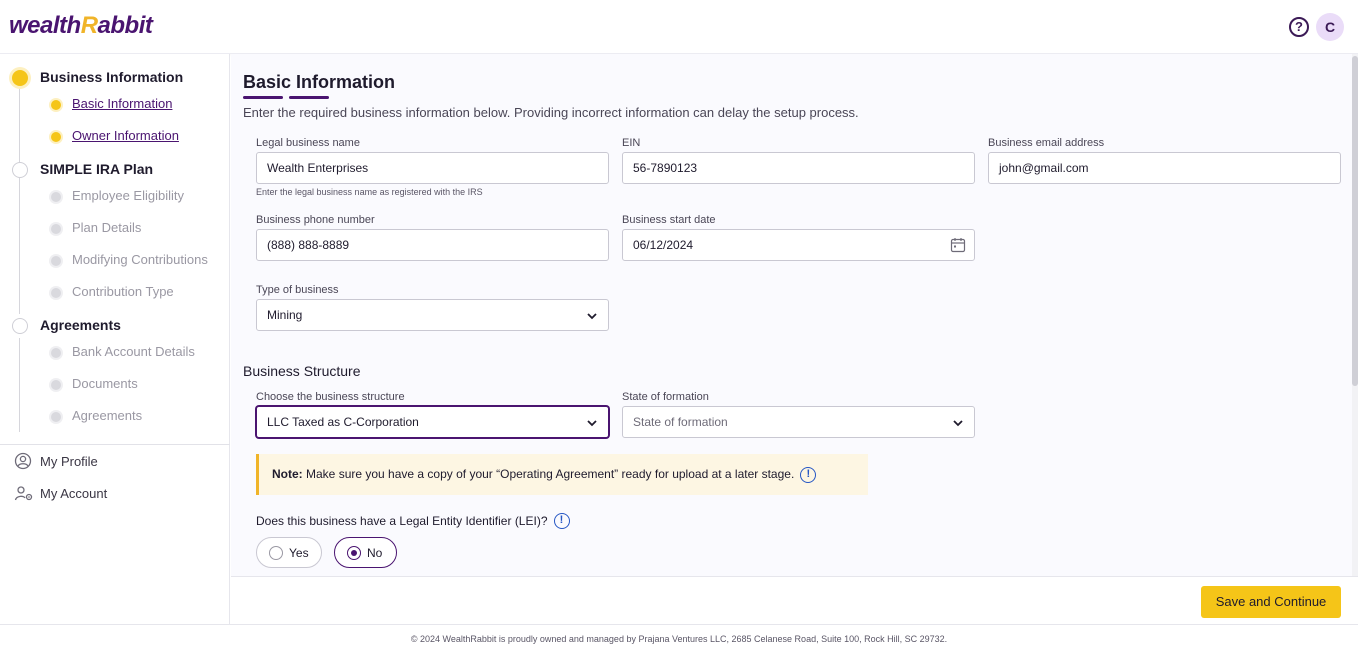 This screenshot has height=652, width=1358. Describe the element at coordinates (289, 552) in the screenshot. I see `lei-option-yes: Yes` at that location.